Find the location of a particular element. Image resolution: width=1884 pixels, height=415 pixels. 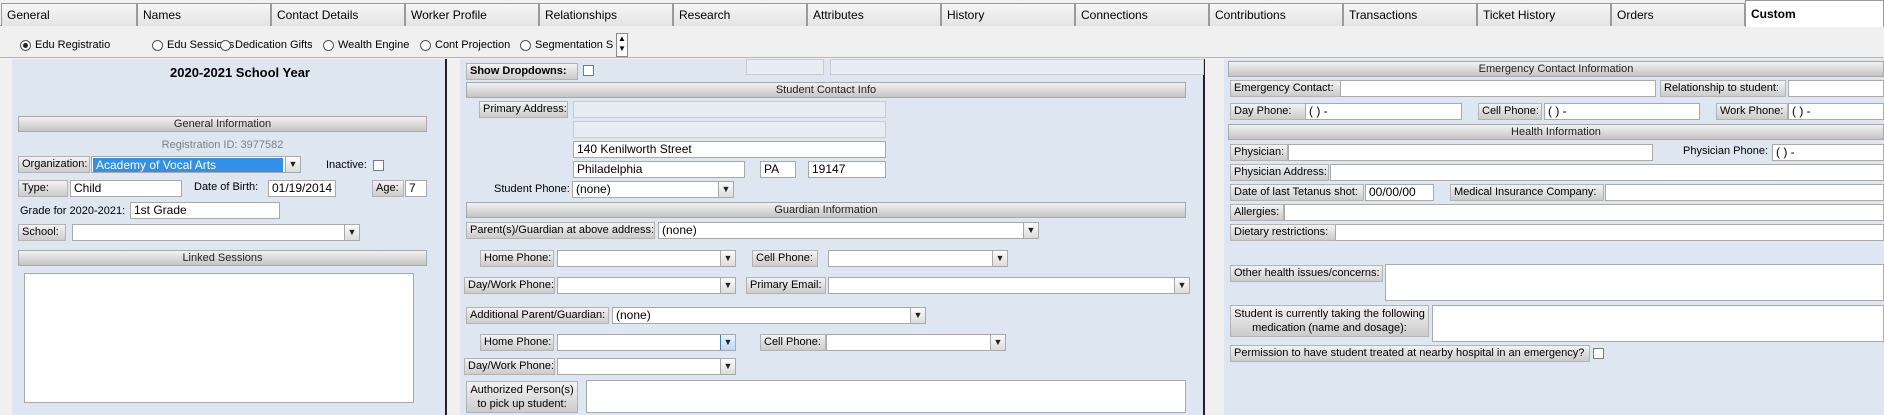

school-select: ▼ is located at coordinates (216, 232).